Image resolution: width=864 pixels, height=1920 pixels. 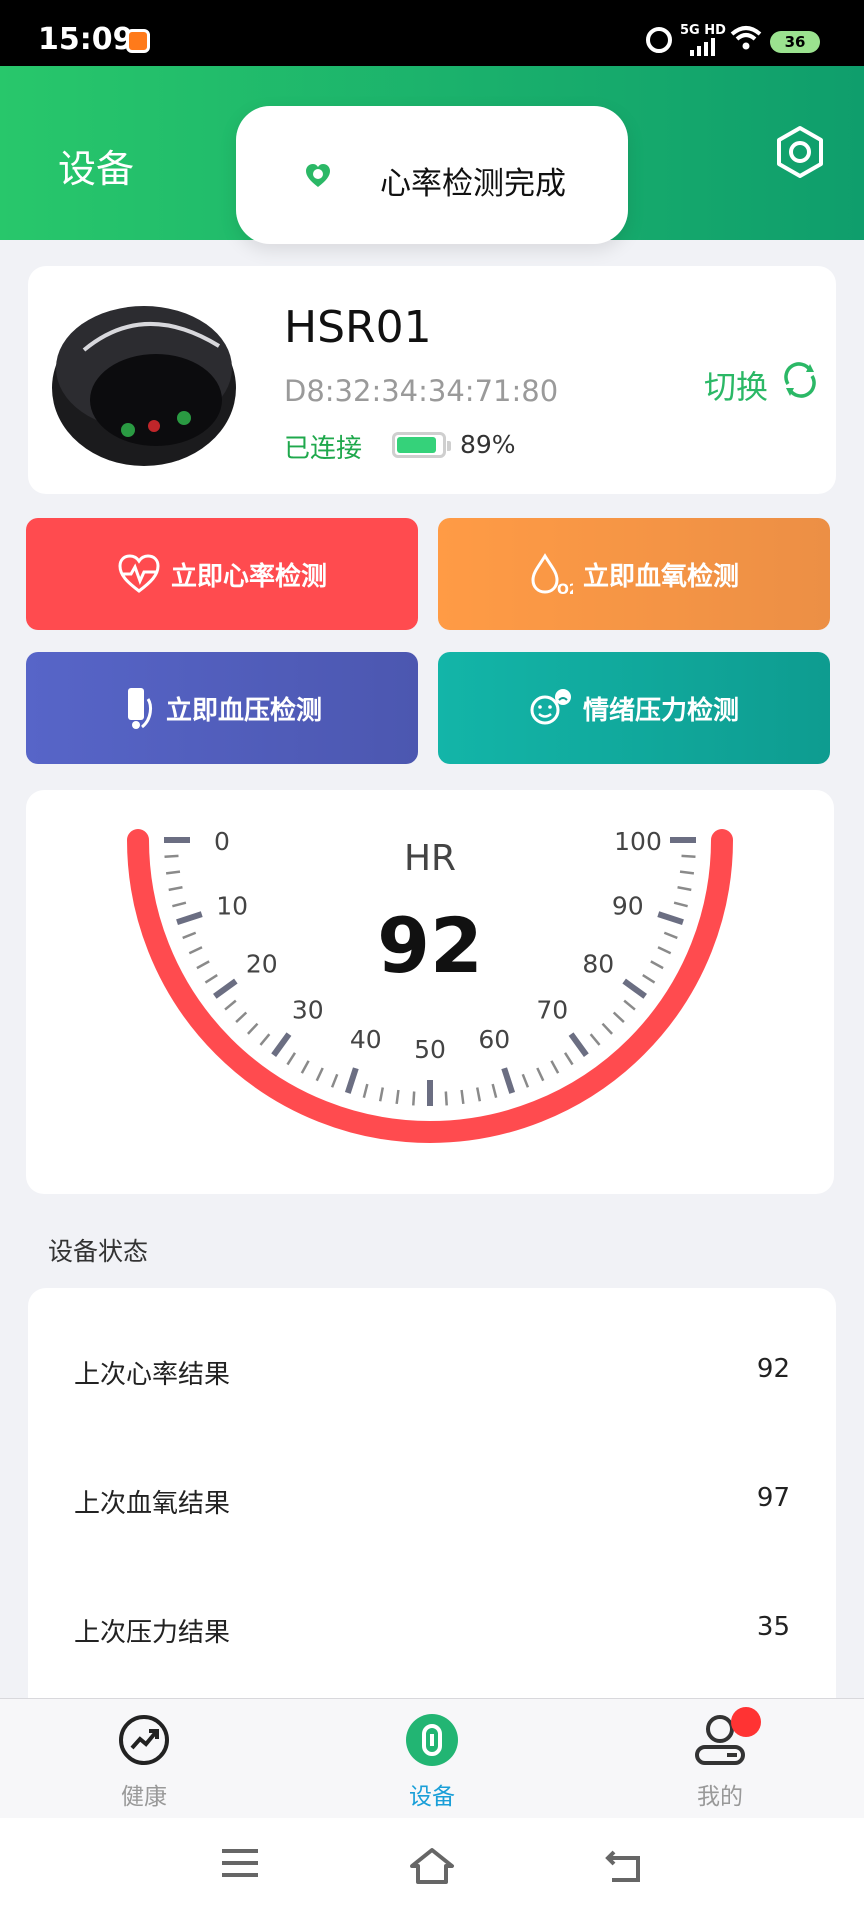 What do you see at coordinates (421, 391) in the screenshot?
I see `device-mac-address: D8:32:34:34:71:80` at bounding box center [421, 391].